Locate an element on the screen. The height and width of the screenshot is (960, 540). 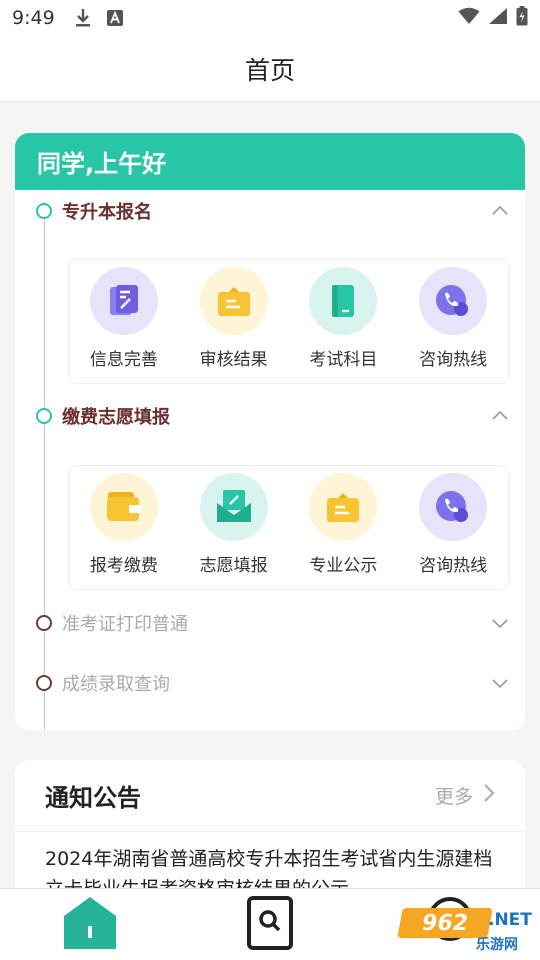
section-title: 准考证打印普通 is located at coordinates (125, 624).